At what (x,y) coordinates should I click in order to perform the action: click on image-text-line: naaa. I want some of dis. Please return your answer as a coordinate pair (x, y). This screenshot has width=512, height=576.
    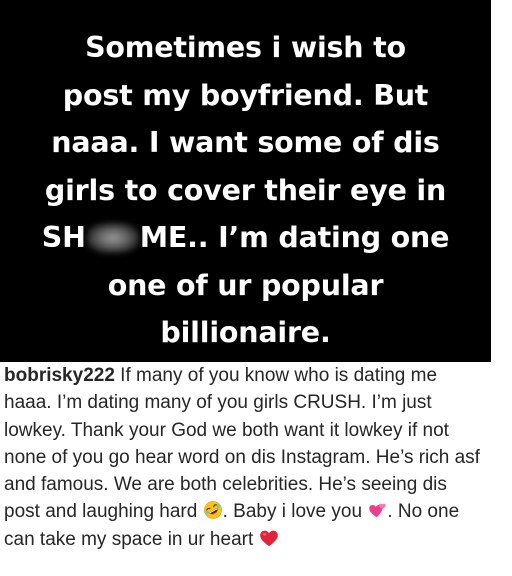
    Looking at the image, I should click on (245, 142).